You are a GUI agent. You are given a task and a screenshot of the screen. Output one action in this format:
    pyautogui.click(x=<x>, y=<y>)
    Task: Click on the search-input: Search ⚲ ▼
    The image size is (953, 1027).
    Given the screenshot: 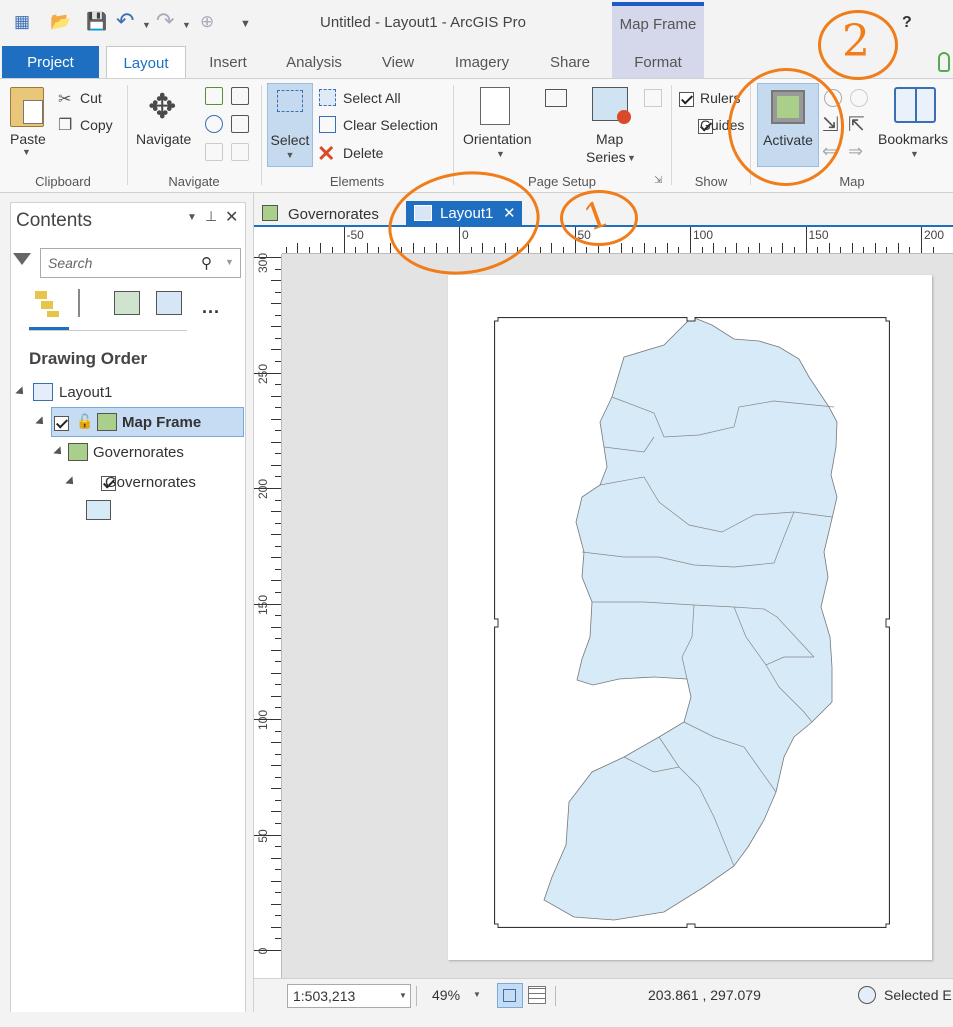 What is the action you would take?
    pyautogui.click(x=140, y=263)
    